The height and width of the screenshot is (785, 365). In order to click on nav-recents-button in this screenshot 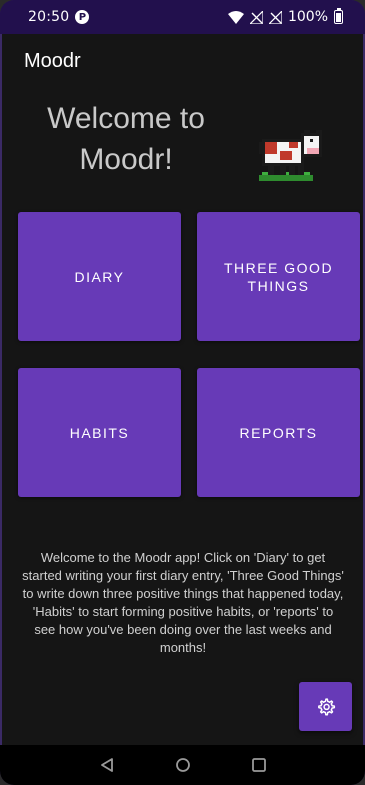, I will do `click(259, 765)`.